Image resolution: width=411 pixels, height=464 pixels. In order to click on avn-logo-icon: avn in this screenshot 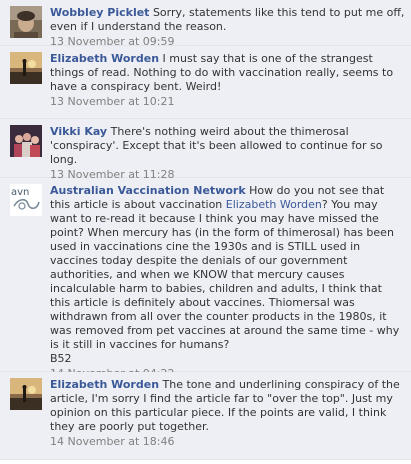, I will do `click(26, 200)`.